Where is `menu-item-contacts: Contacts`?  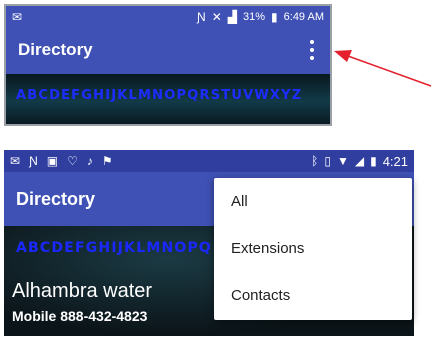 menu-item-contacts: Contacts is located at coordinates (313, 295).